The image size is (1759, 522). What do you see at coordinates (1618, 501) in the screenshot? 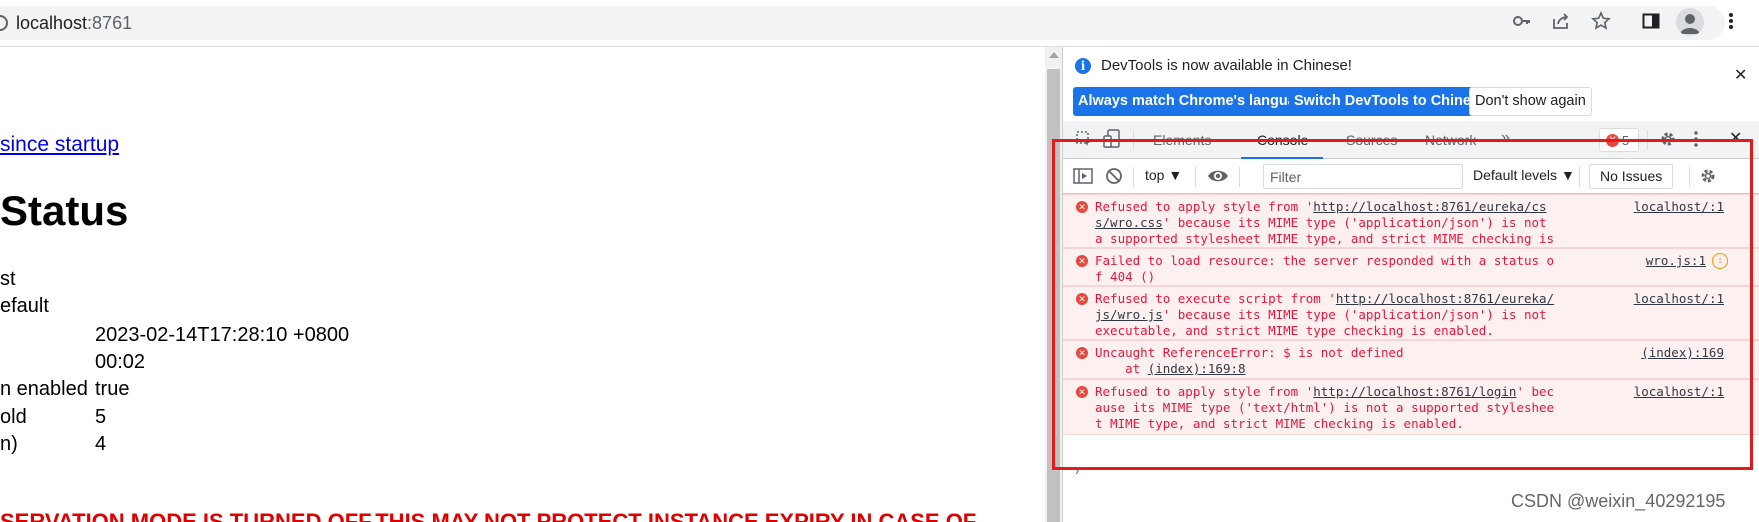
I see `csdn-watermark: CSDN @weixin_40292195` at bounding box center [1618, 501].